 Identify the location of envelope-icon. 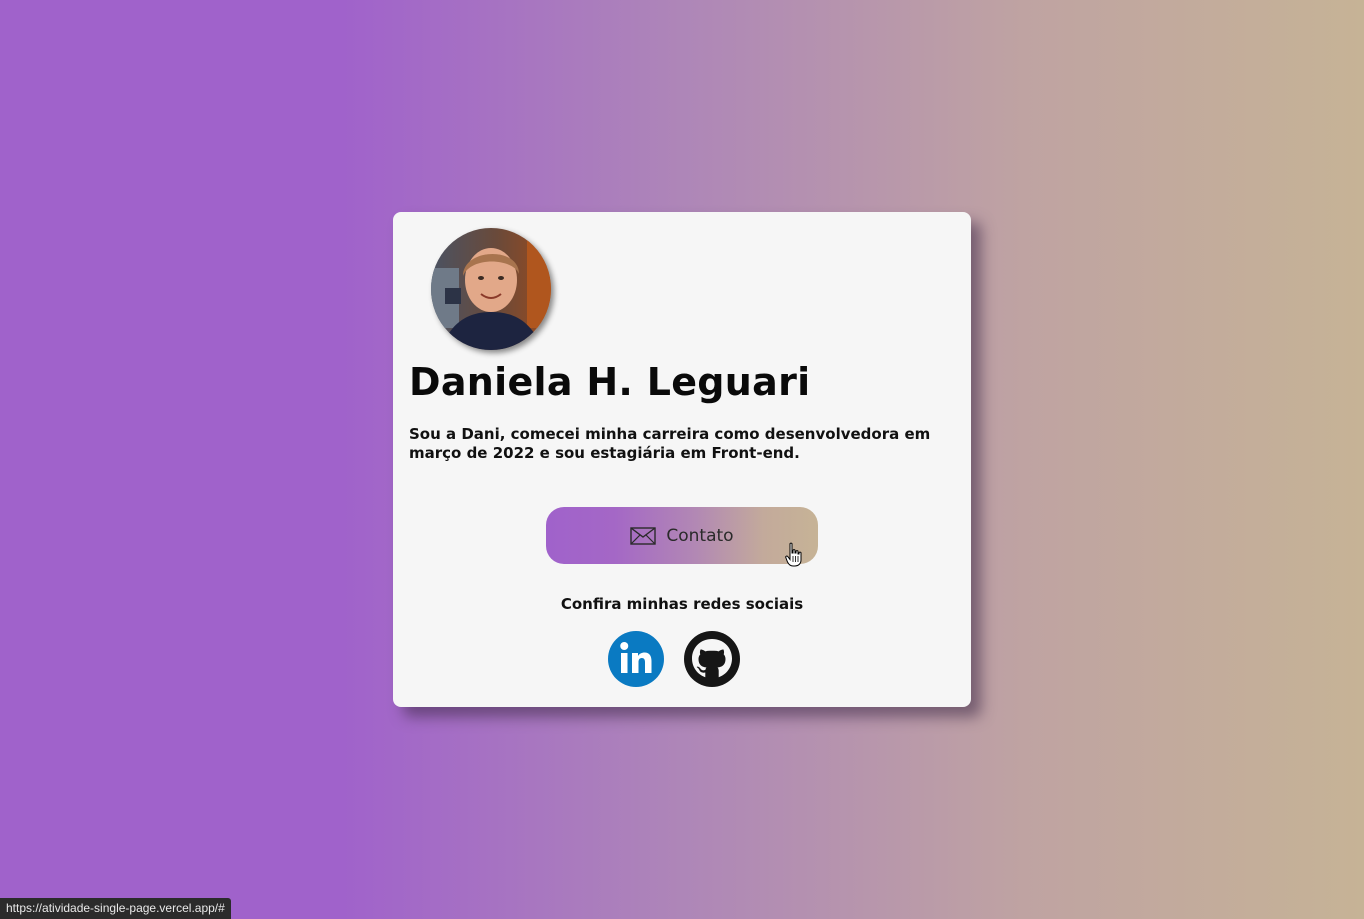
(643, 535).